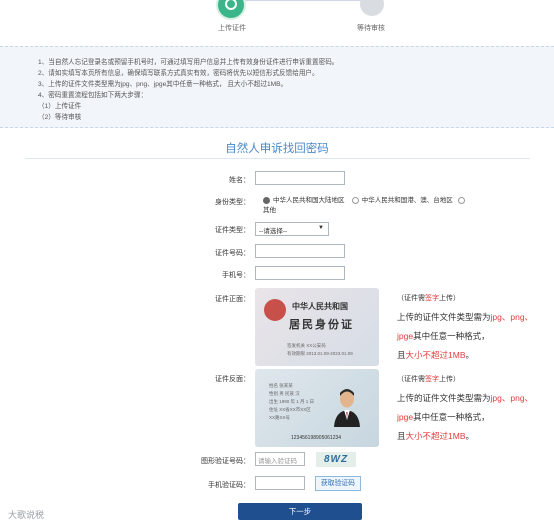  I want to click on note-line: 4、密码重置流程包括如下两大步骤：, so click(93, 95).